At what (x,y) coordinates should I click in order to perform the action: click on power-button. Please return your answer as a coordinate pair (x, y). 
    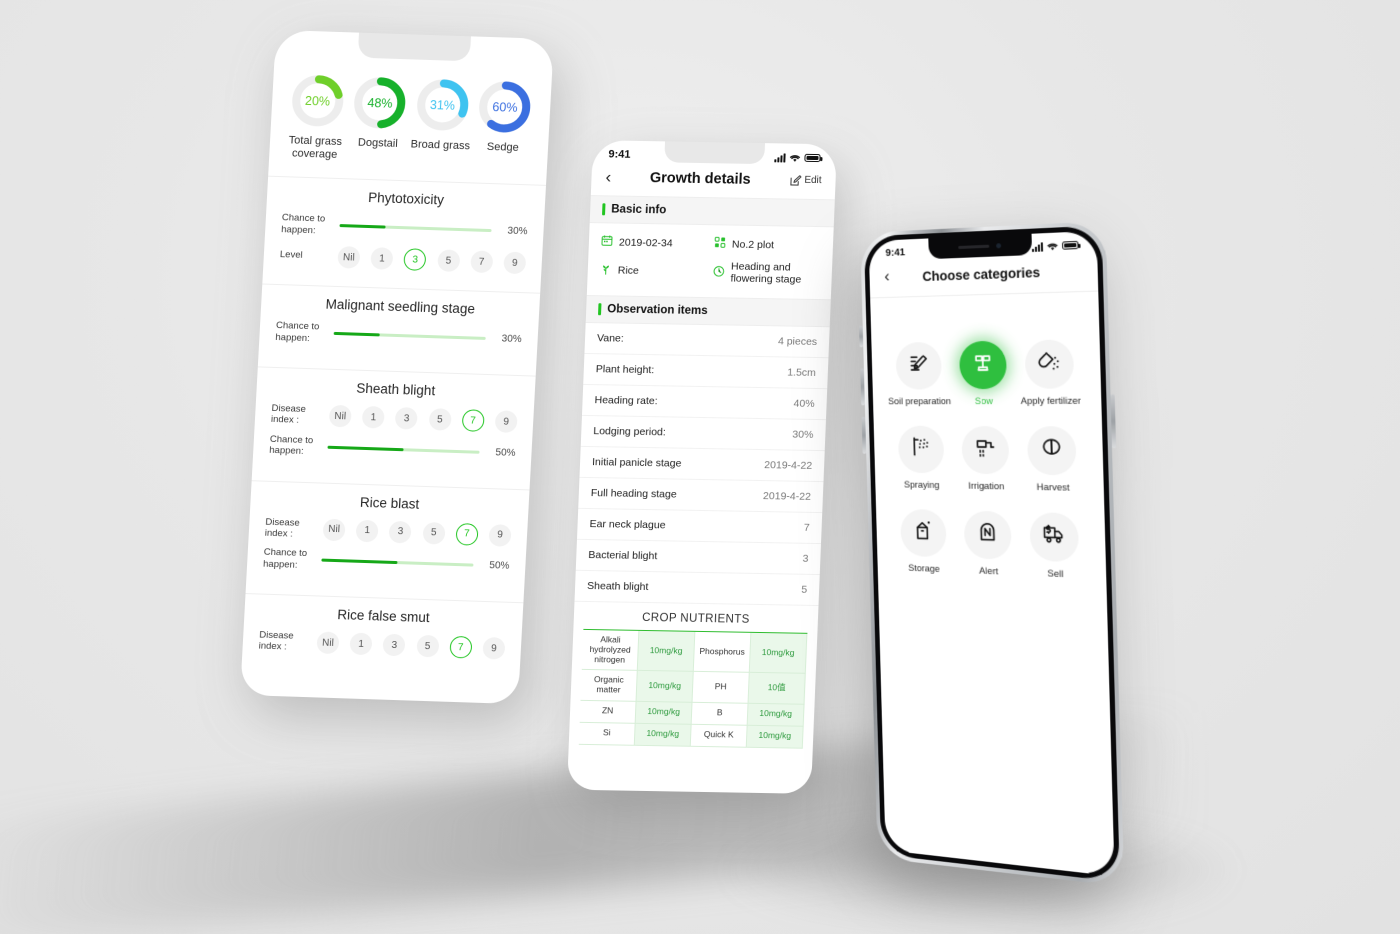
    Looking at the image, I should click on (1113, 421).